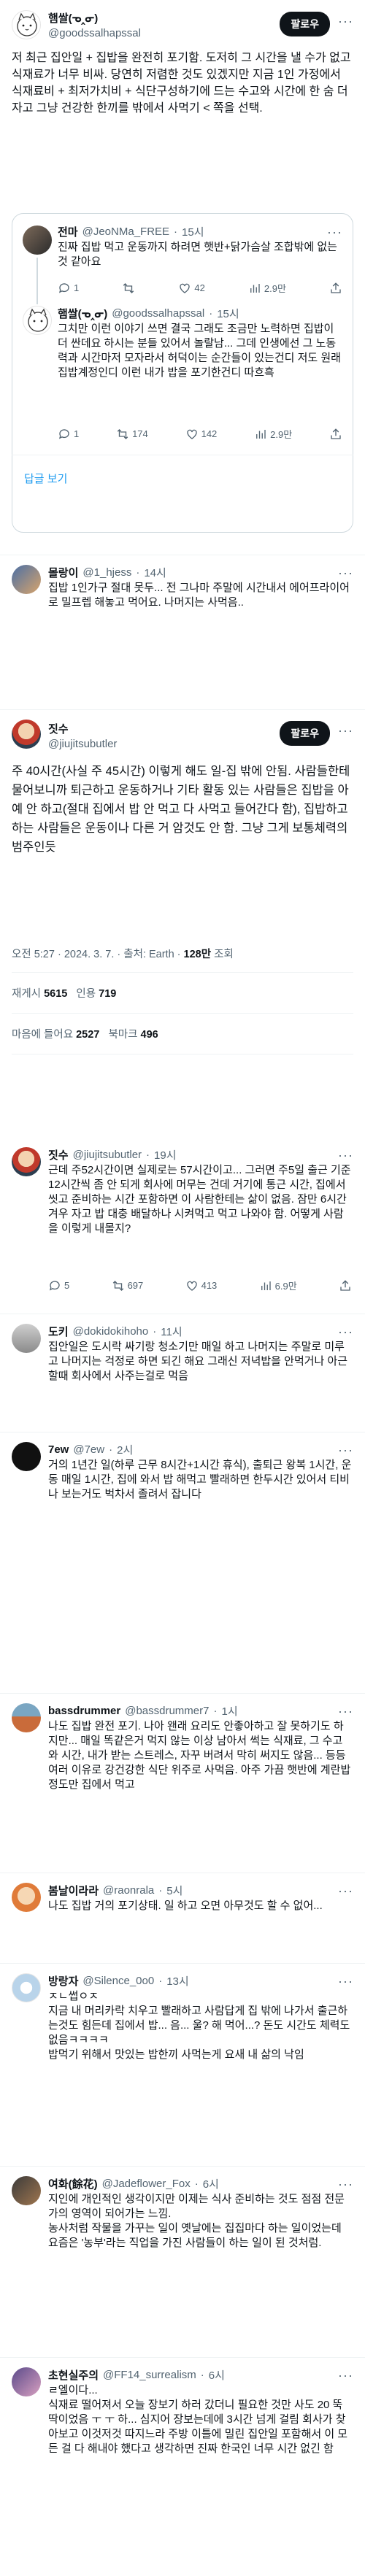  I want to click on author-handle: @FF14_surrealism, so click(149, 2375).